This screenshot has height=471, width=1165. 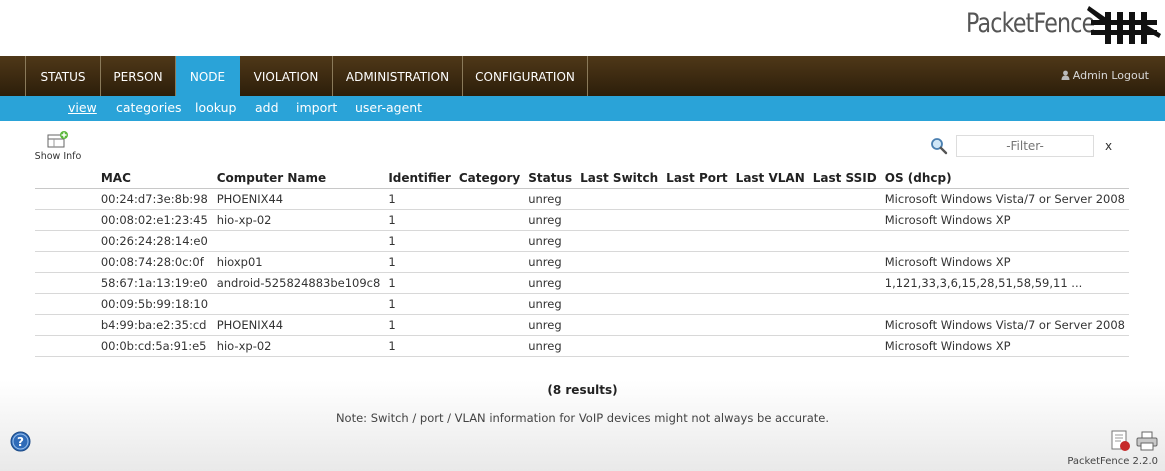 What do you see at coordinates (154, 220) in the screenshot?
I see `cell-mac: 00:08:02:e1:23:45` at bounding box center [154, 220].